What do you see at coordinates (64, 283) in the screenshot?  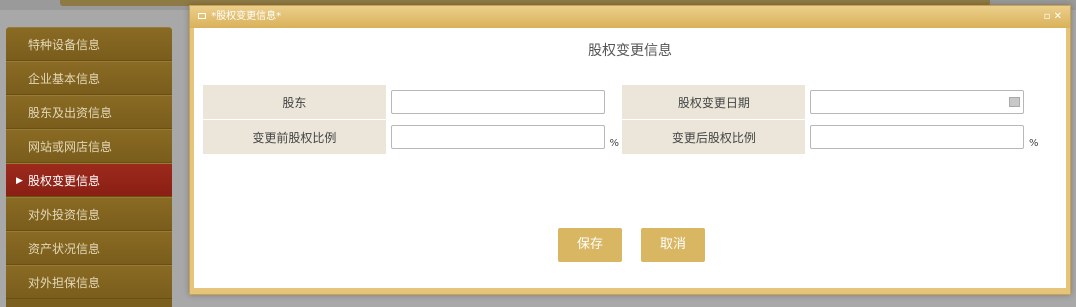 I see `sidebar-item-label: 对外担保信息` at bounding box center [64, 283].